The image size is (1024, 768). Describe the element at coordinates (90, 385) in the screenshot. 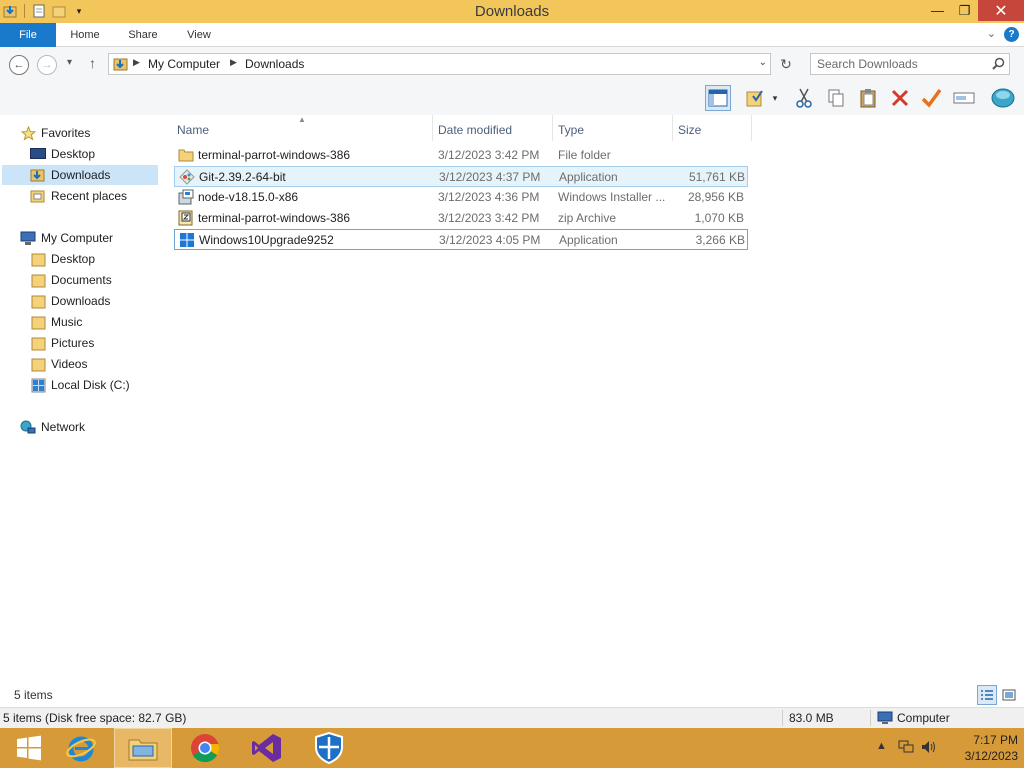

I see `nav-label: Local Disk (C:)` at that location.